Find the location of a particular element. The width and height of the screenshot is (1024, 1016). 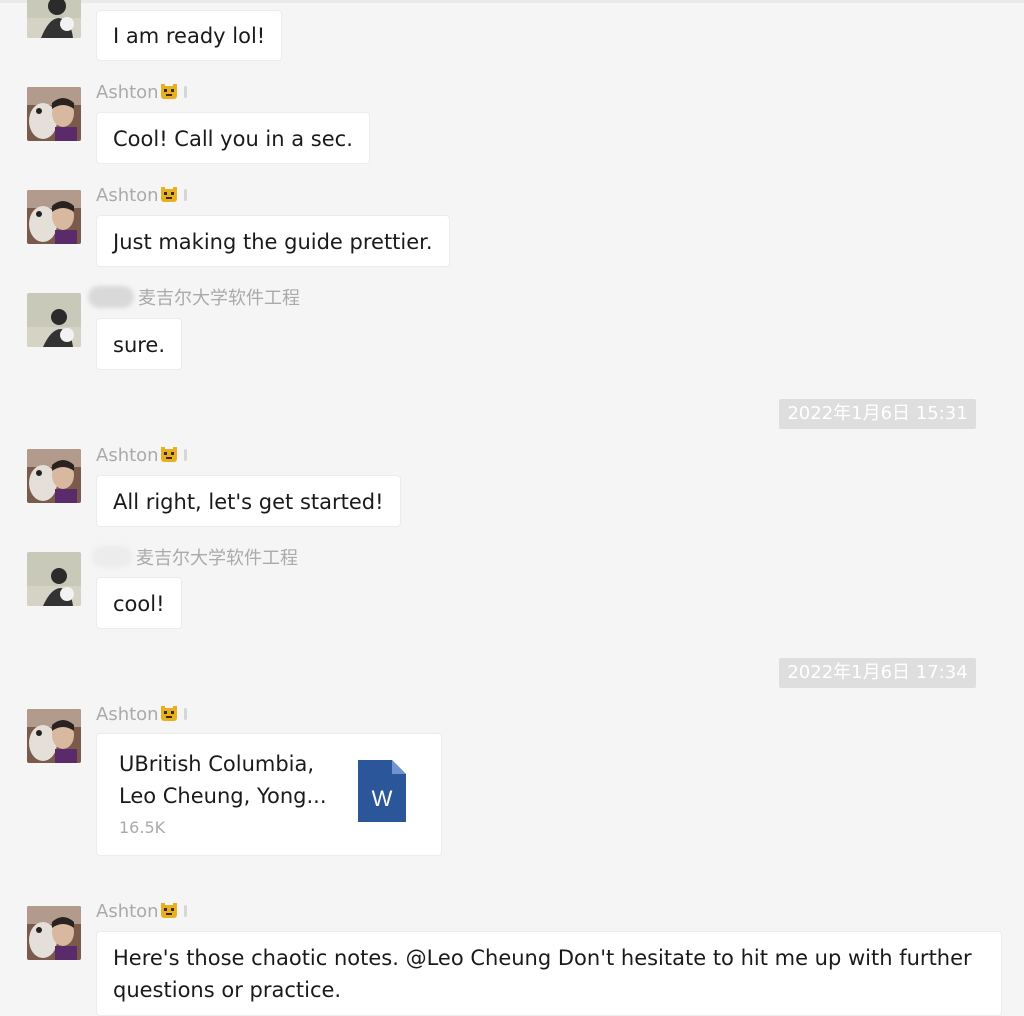

message-text: Just making the guide prettier. is located at coordinates (273, 242).